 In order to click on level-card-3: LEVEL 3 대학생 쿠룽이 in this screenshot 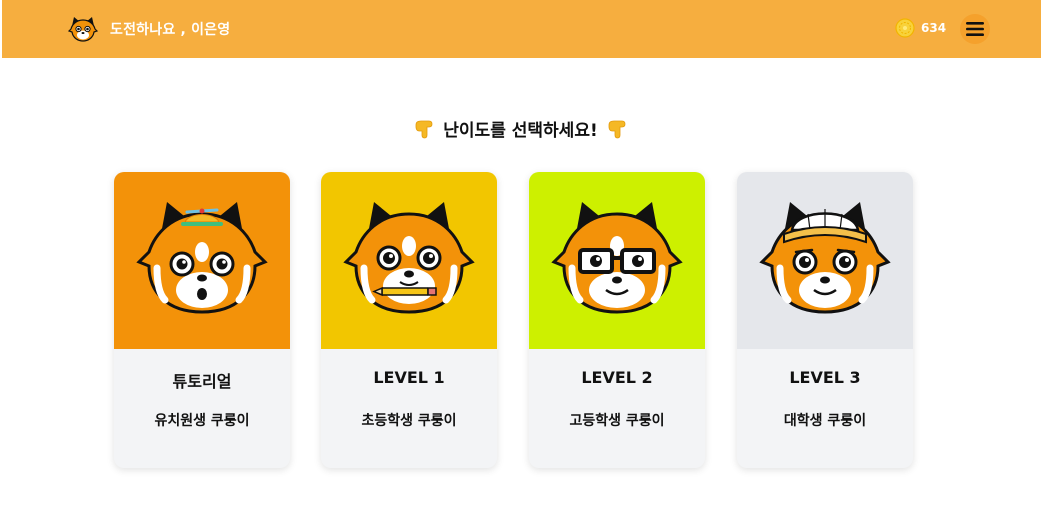, I will do `click(825, 320)`.